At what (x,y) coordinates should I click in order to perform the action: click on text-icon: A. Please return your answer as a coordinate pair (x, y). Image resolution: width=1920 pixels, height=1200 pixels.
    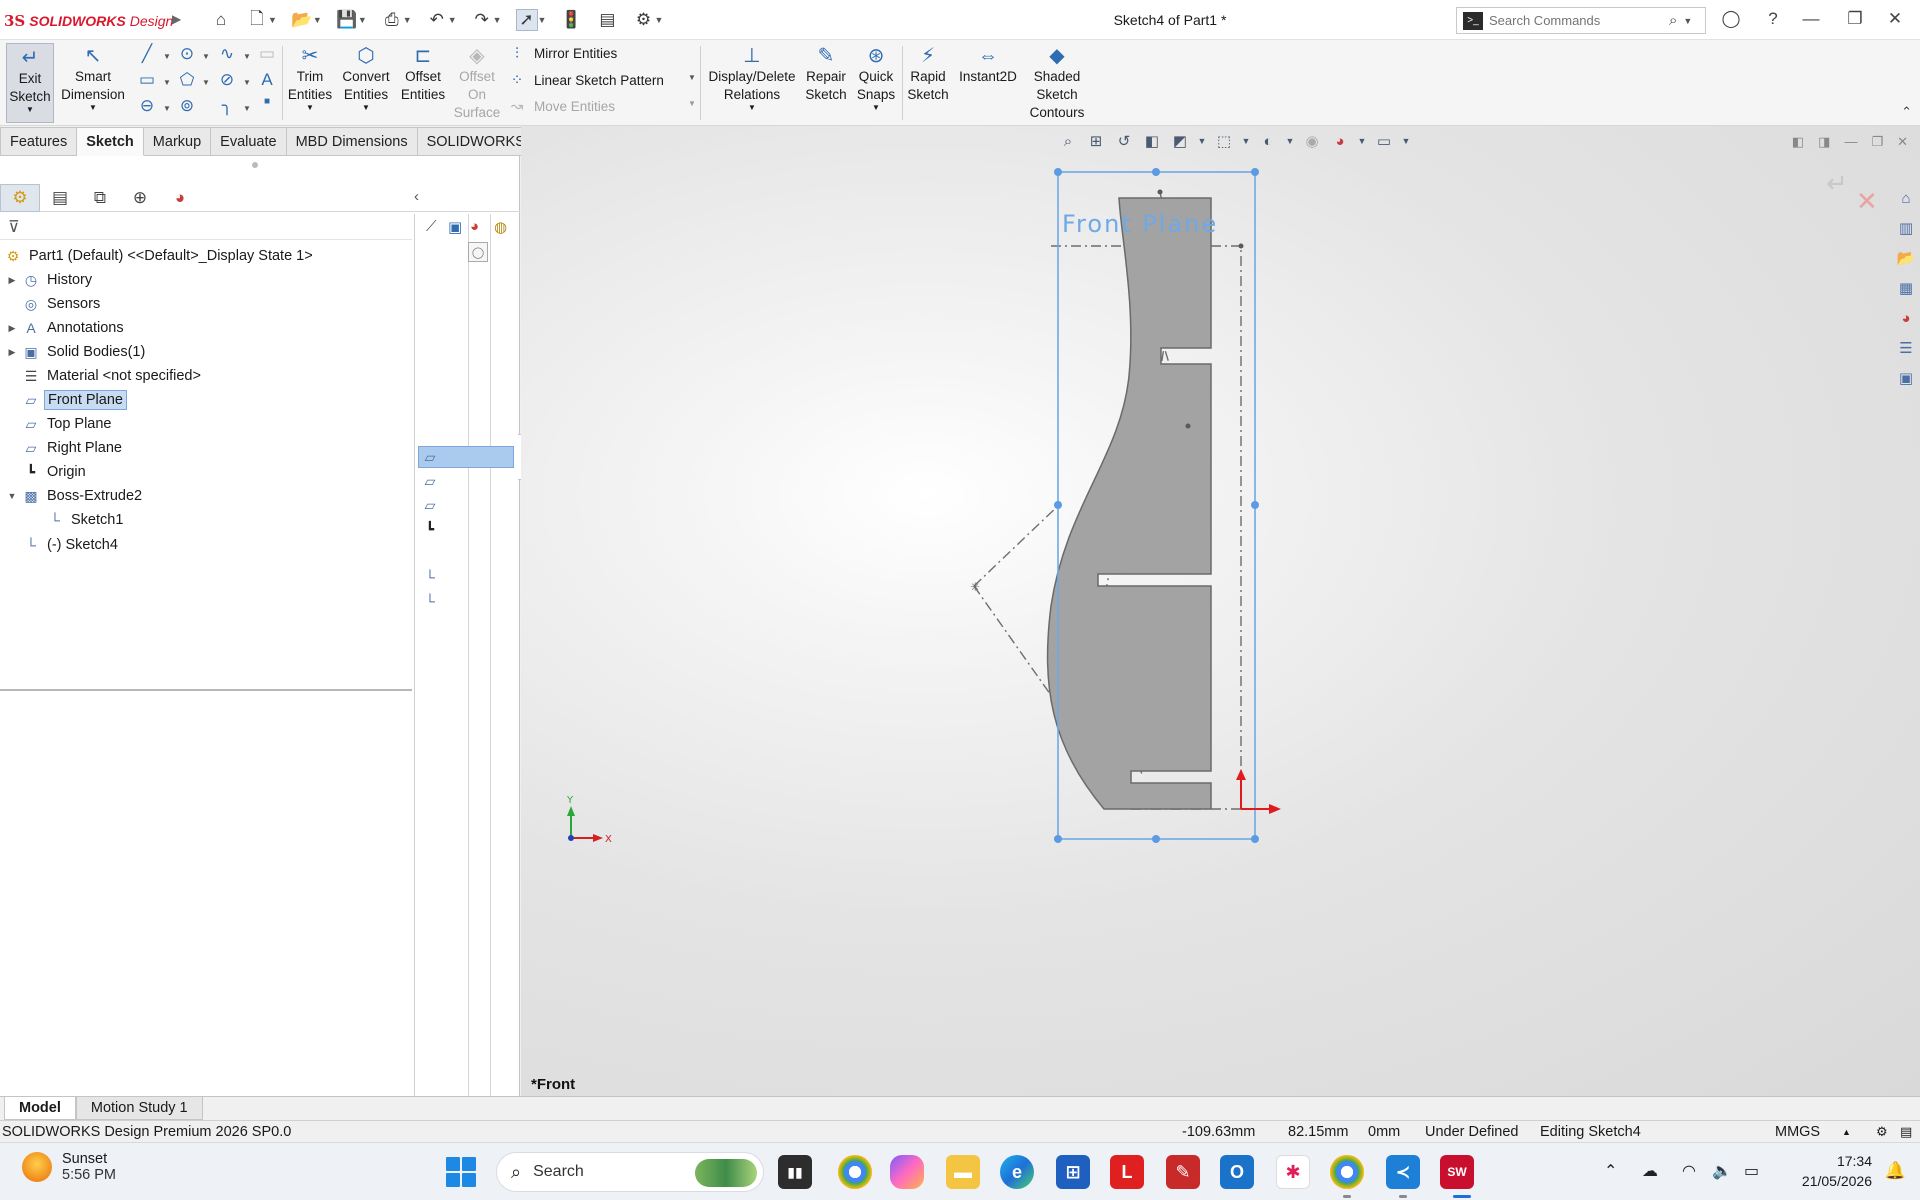
    Looking at the image, I should click on (267, 80).